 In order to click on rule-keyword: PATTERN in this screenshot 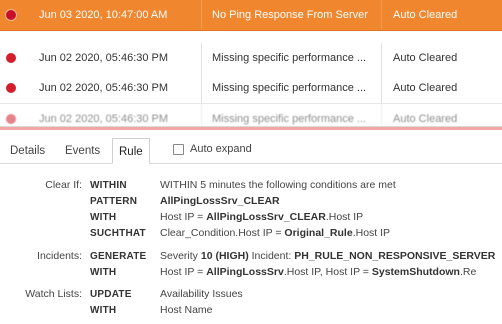, I will do `click(114, 201)`.